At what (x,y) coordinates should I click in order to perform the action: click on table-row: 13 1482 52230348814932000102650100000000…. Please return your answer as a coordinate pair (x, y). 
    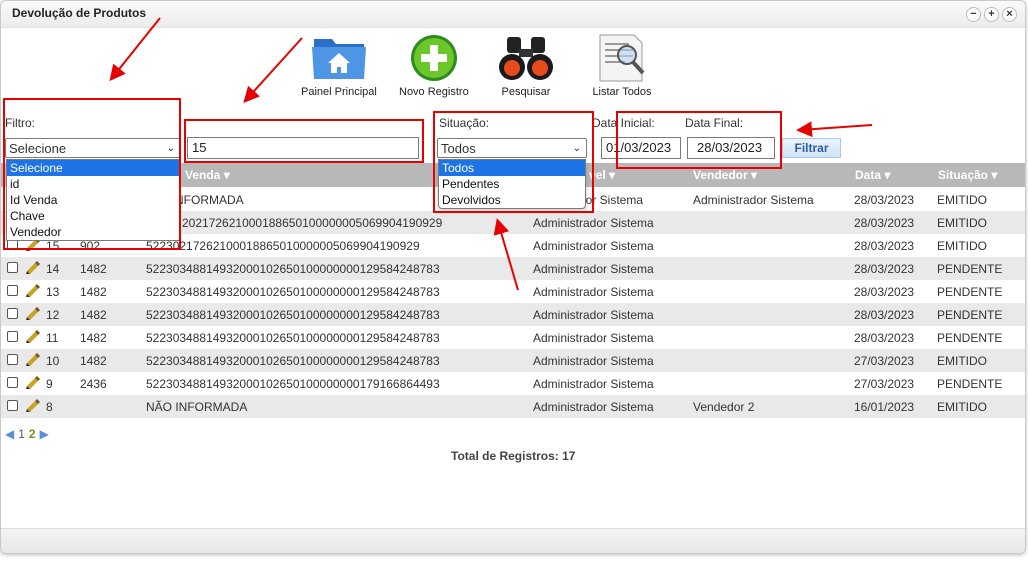
    Looking at the image, I should click on (513, 291).